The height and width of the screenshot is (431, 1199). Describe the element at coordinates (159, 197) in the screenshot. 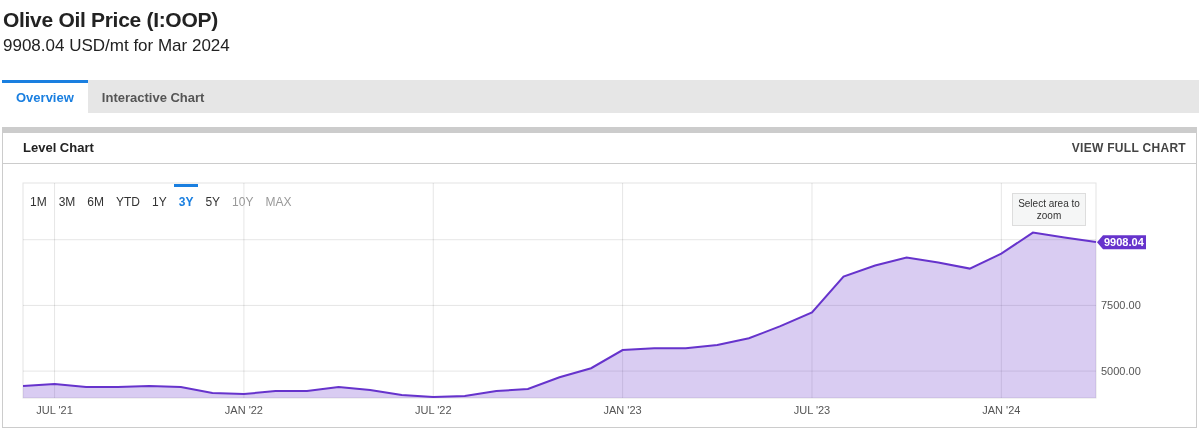

I see `range-button: 1Y` at that location.